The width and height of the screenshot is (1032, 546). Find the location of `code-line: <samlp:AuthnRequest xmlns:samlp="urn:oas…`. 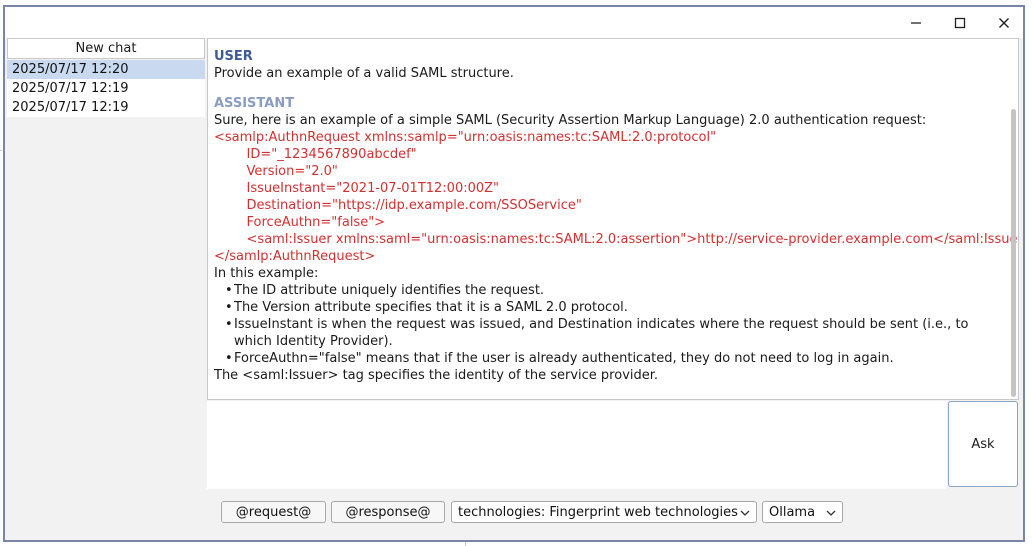

code-line: <samlp:AuthnRequest xmlns:samlp="urn:oas… is located at coordinates (465, 137).